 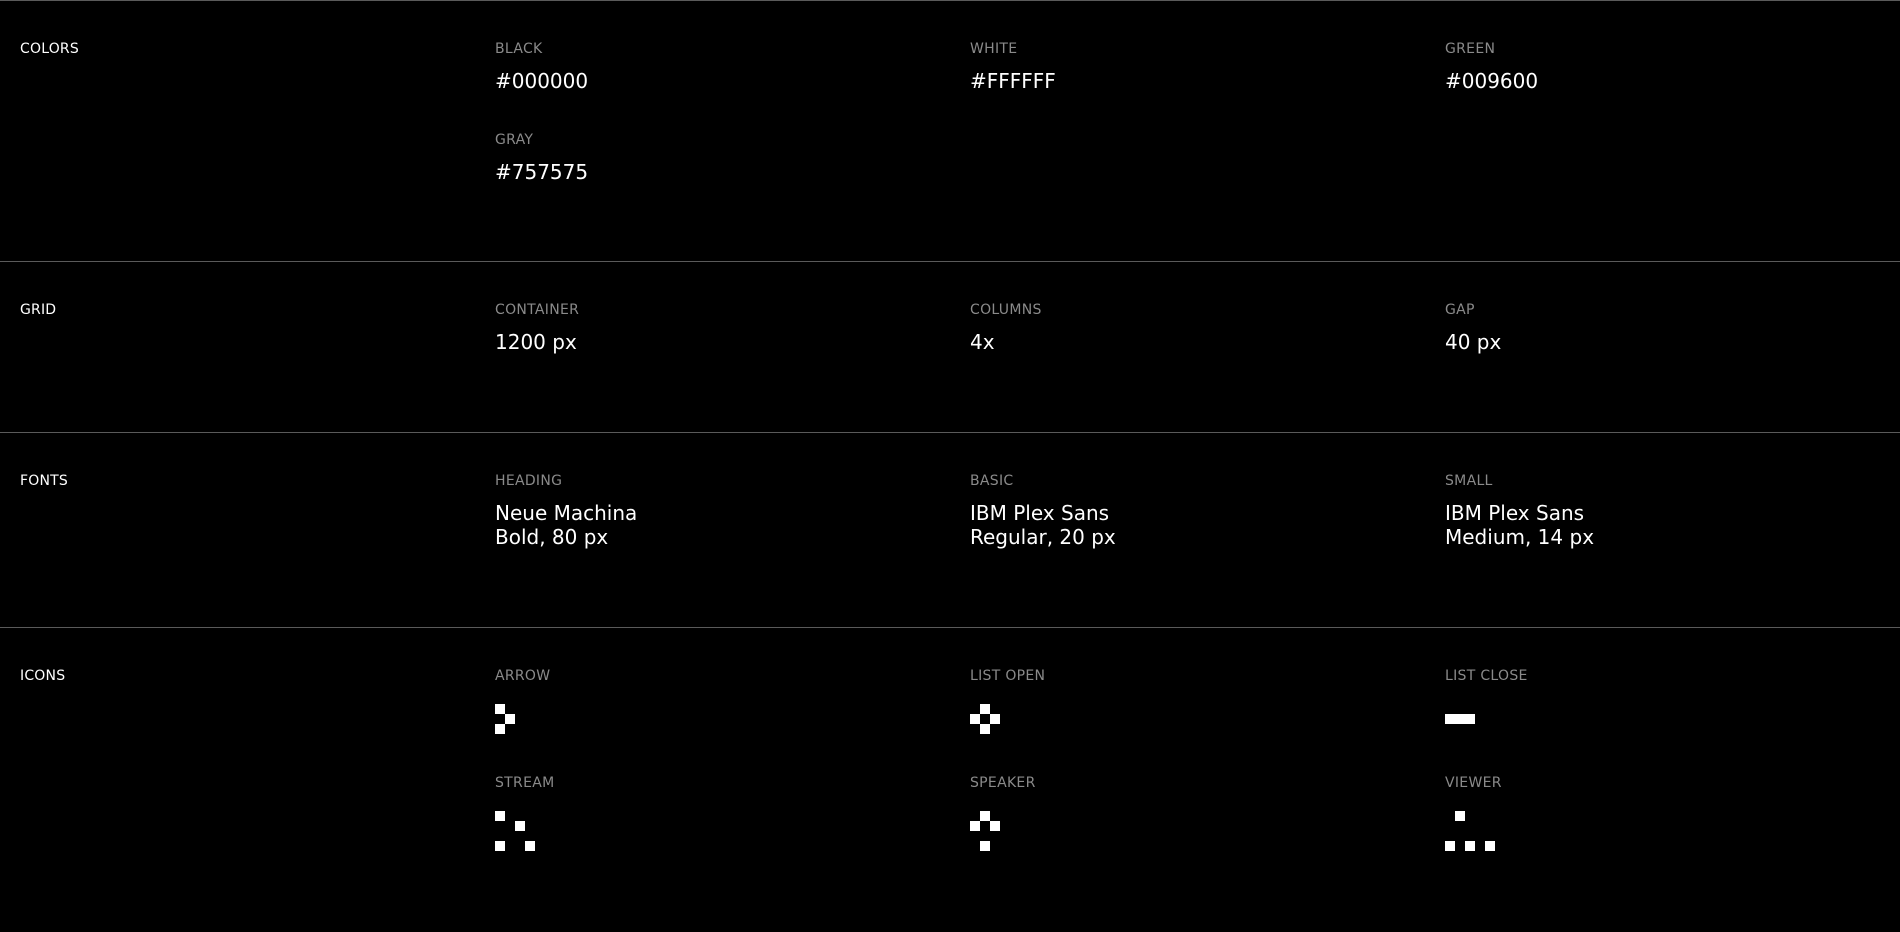 What do you see at coordinates (525, 783) in the screenshot?
I see `icon-label: STREAM` at bounding box center [525, 783].